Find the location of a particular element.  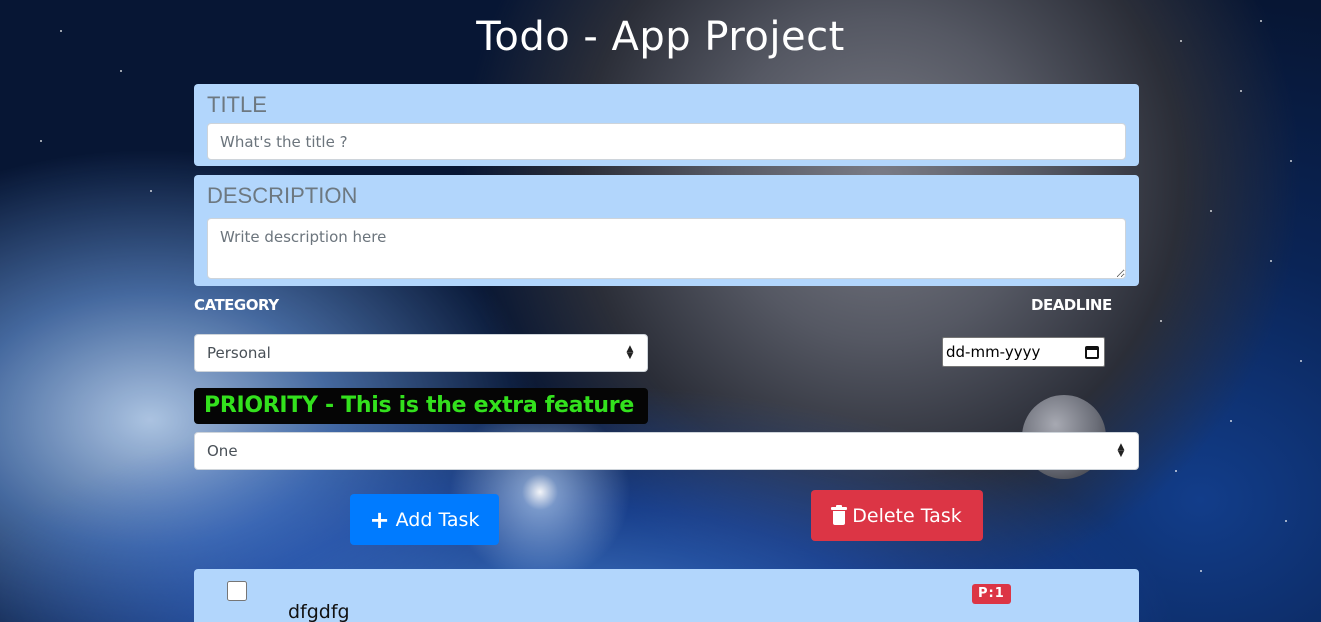

task-checkbox is located at coordinates (237, 591).